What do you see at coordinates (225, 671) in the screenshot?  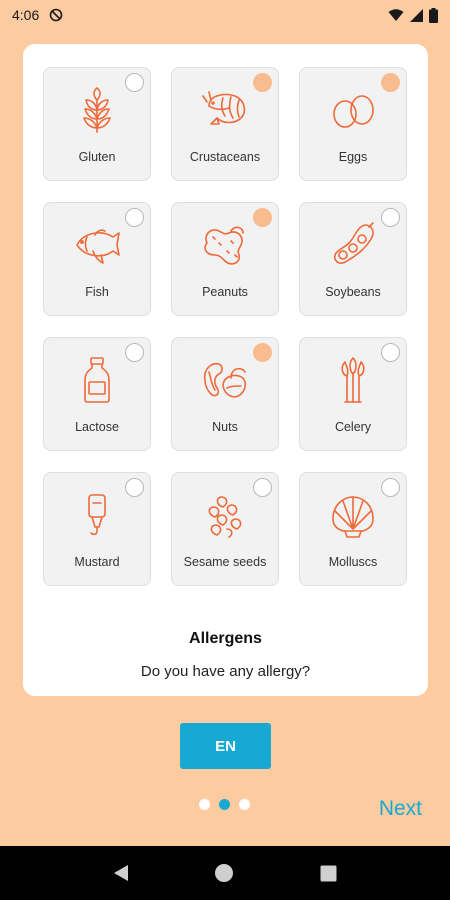 I see `card-subtitle: Do you have any allergy?` at bounding box center [225, 671].